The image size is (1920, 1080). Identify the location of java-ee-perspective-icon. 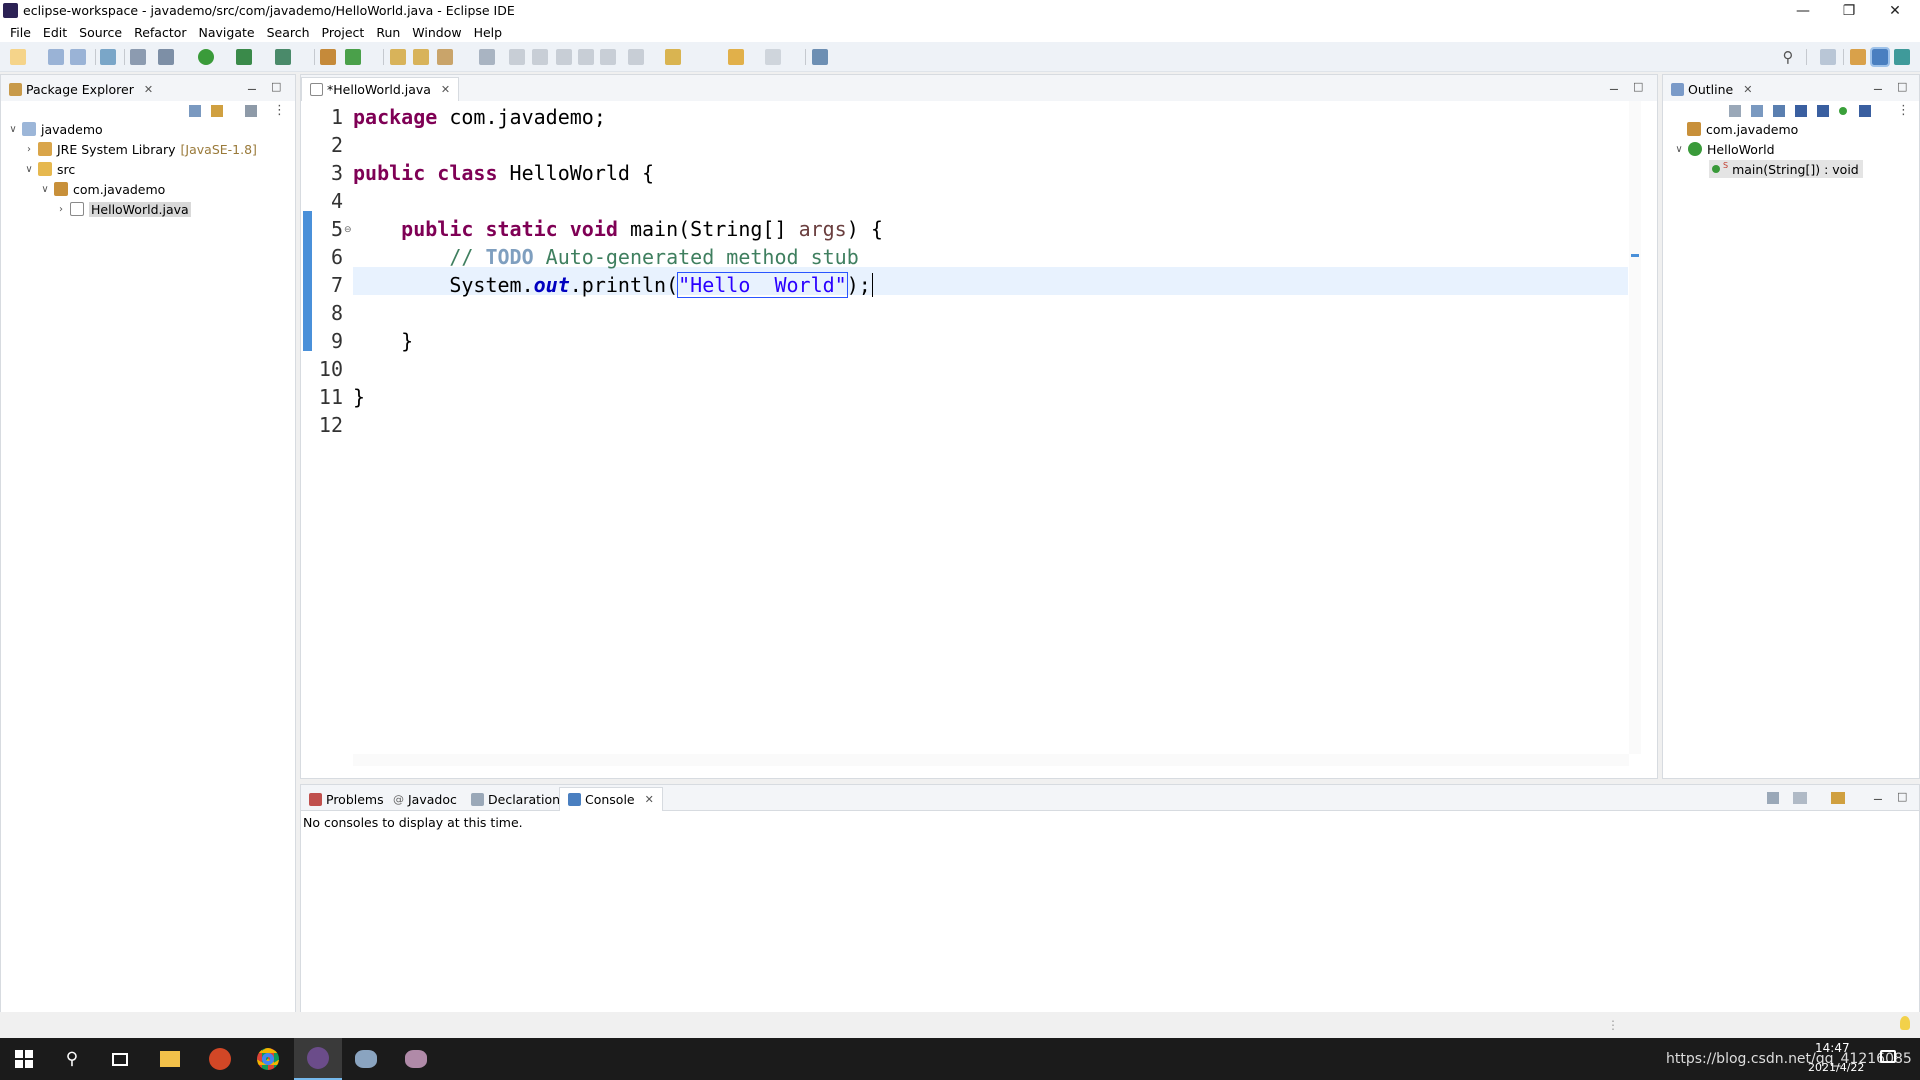
(1858, 57).